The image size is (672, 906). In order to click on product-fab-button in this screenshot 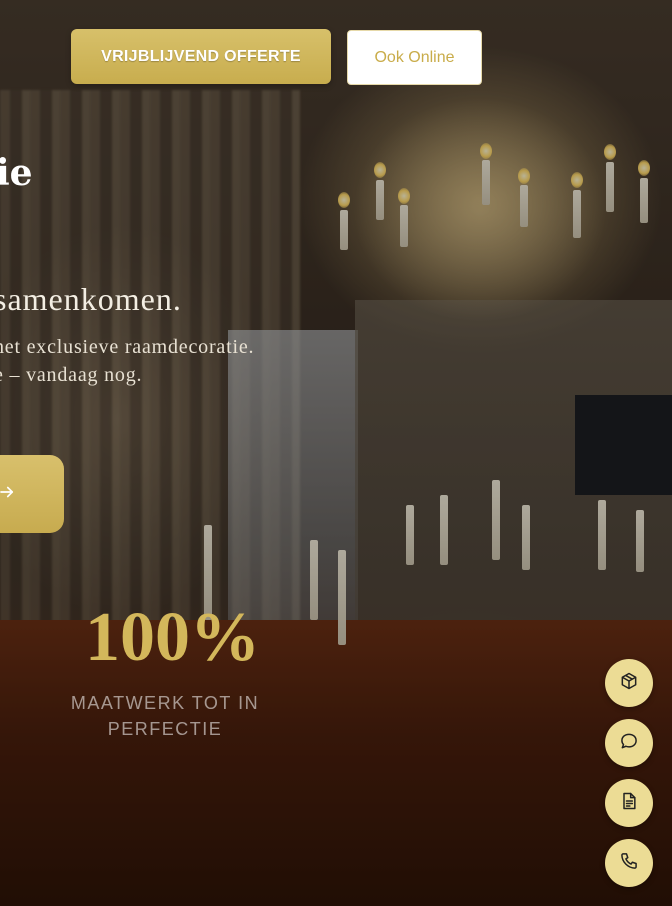, I will do `click(629, 683)`.